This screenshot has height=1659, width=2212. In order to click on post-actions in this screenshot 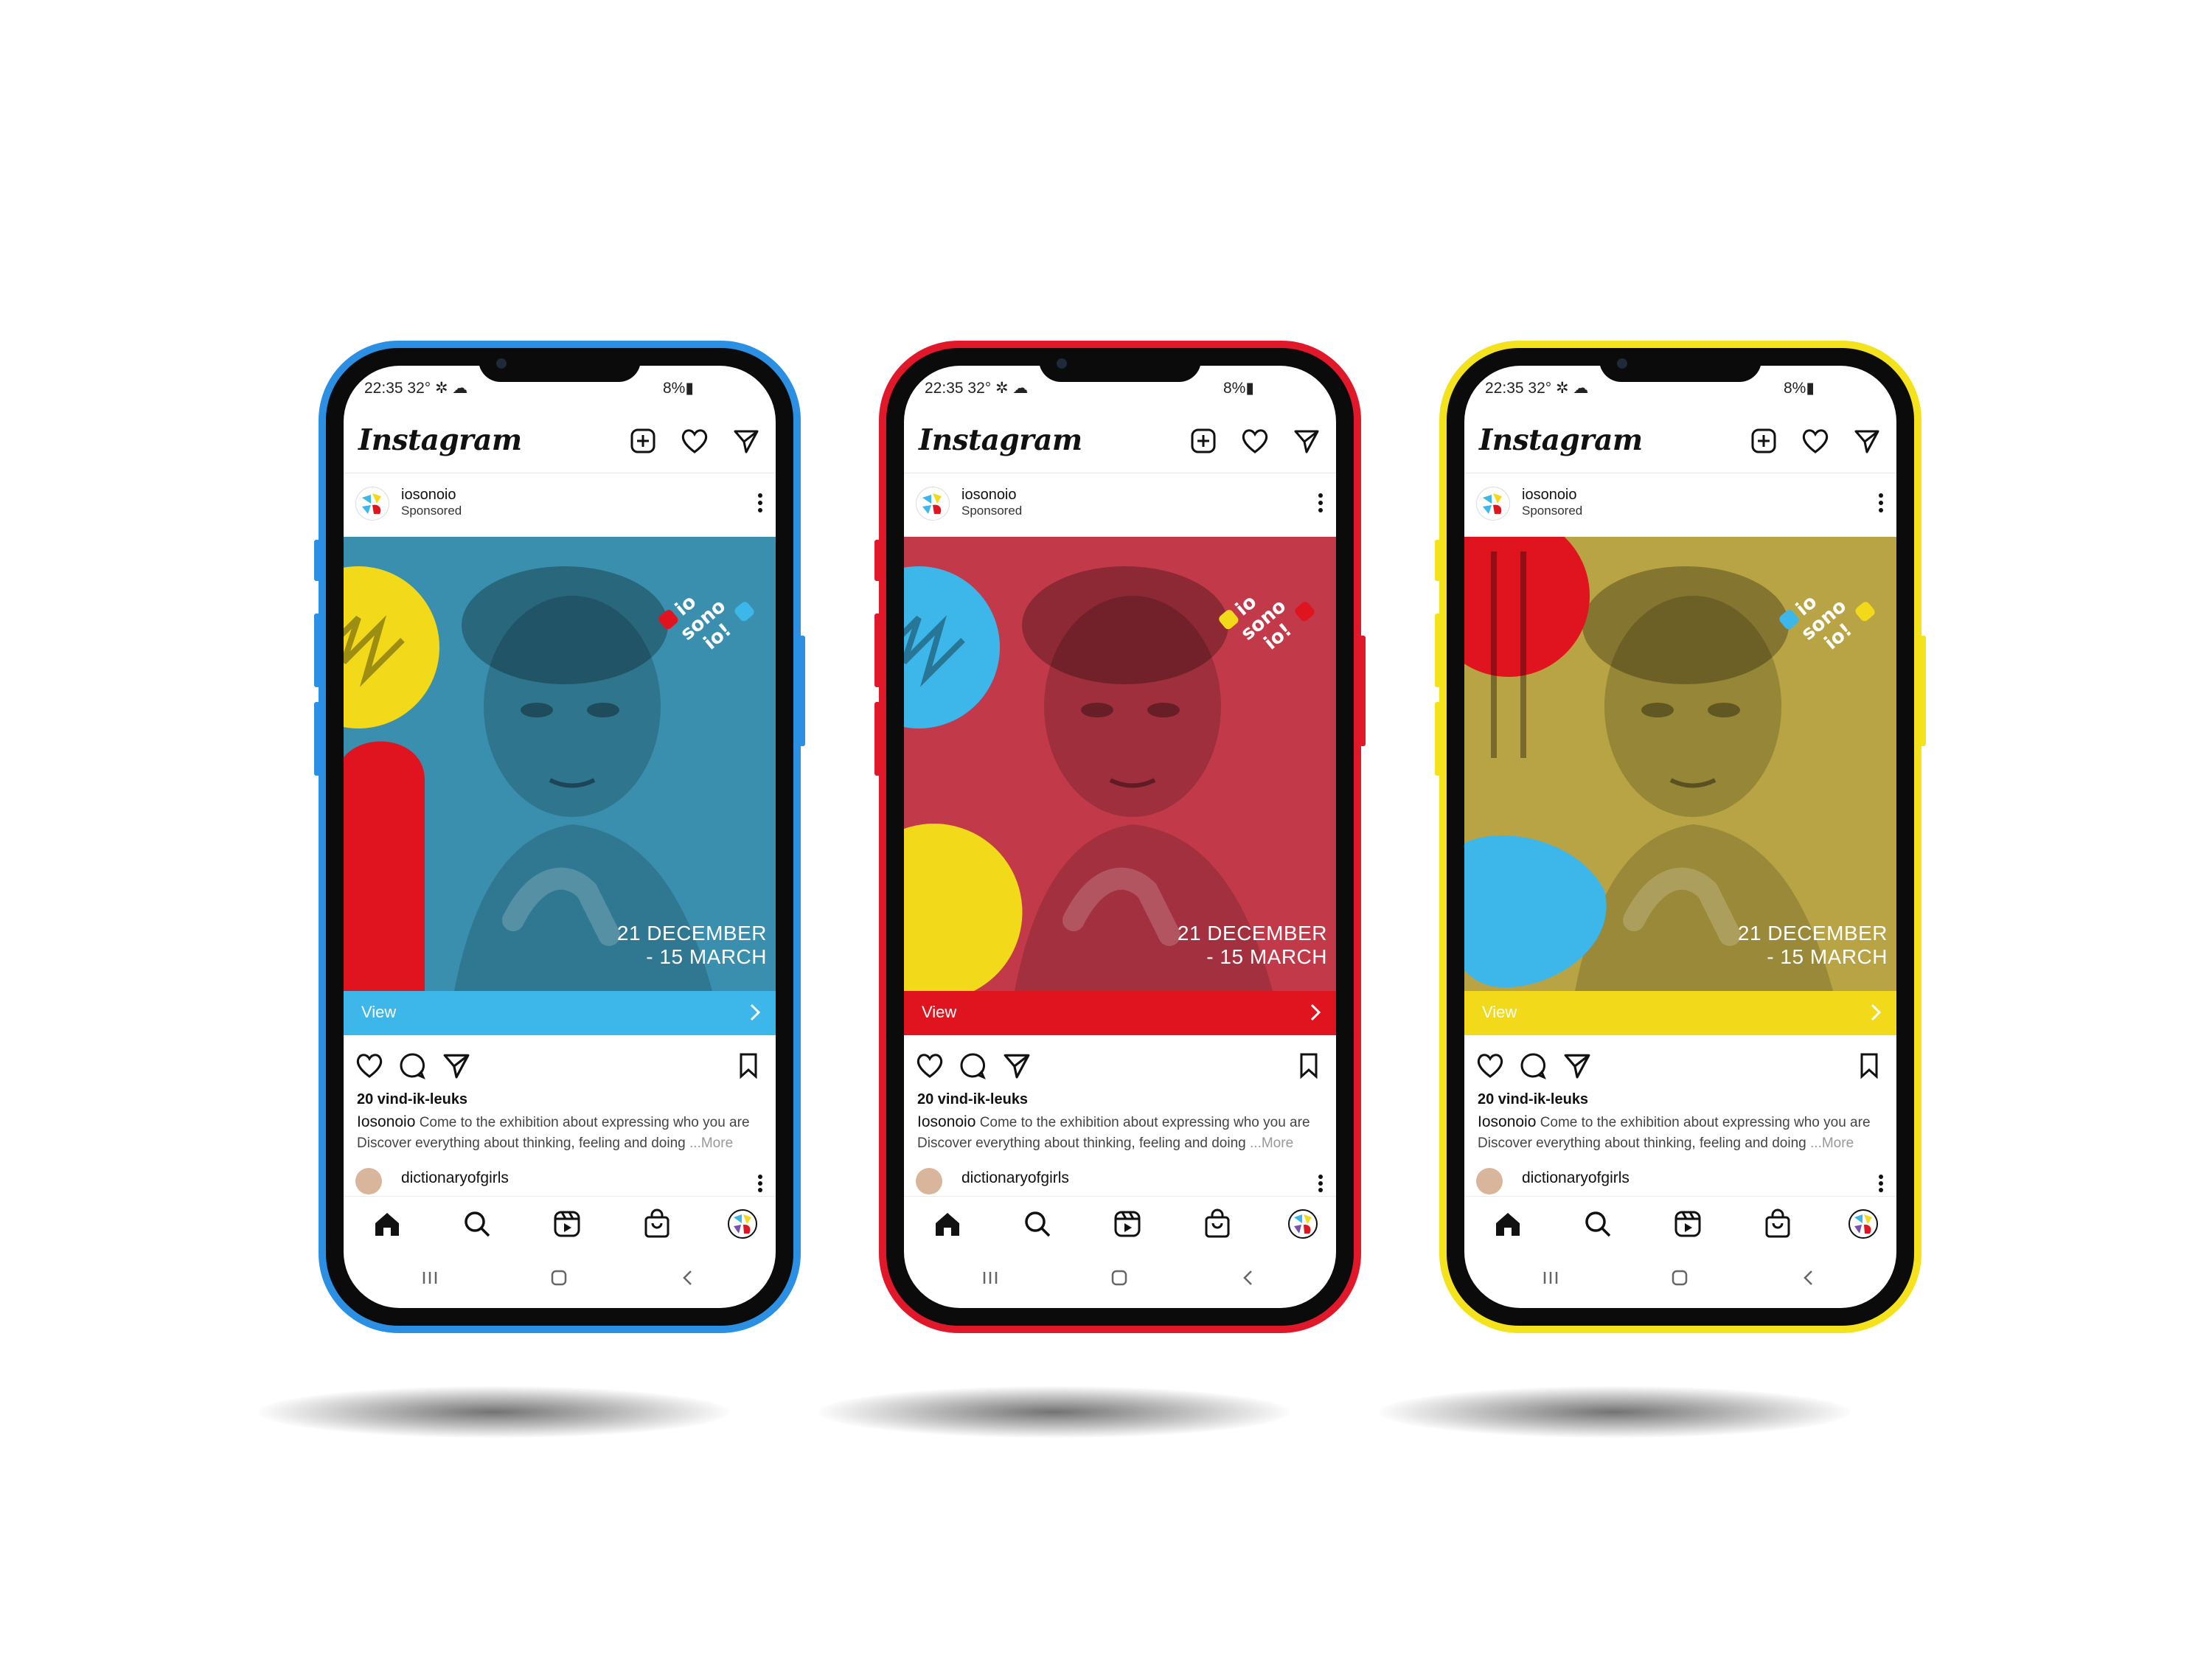, I will do `click(558, 1066)`.